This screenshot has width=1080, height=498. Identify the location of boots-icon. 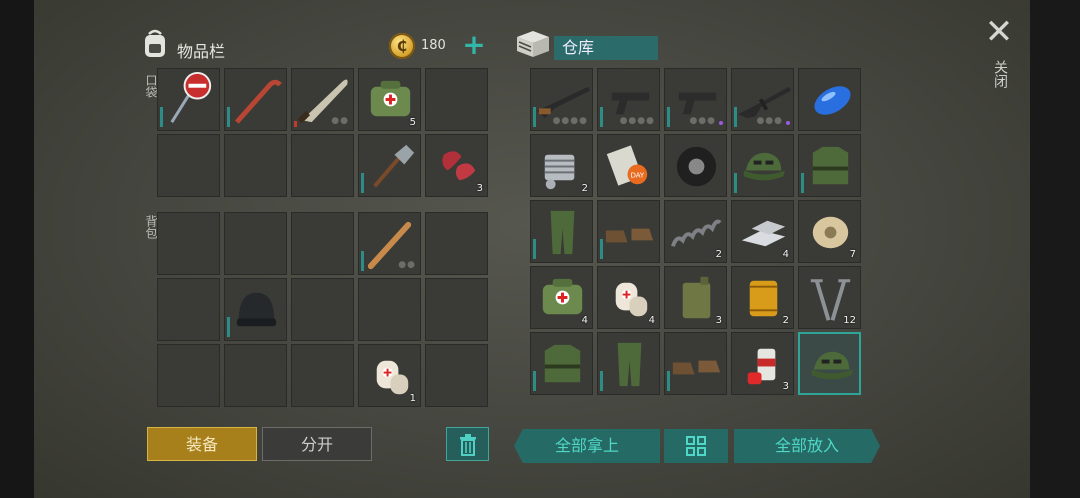
(696, 367).